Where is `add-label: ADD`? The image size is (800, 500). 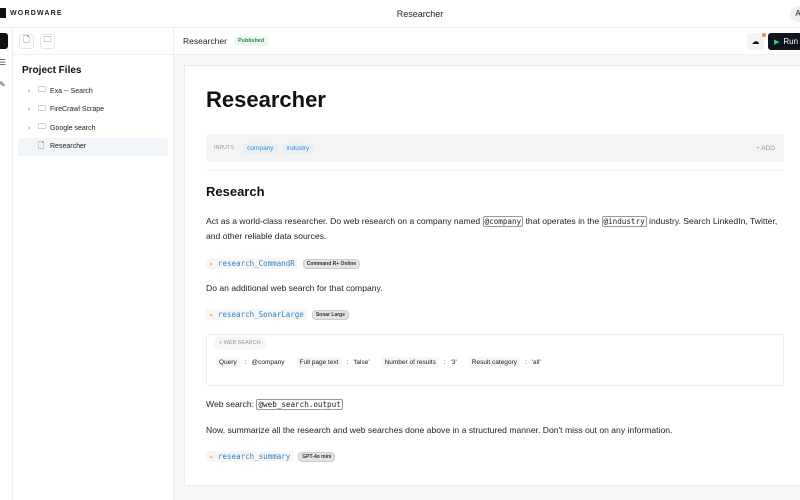 add-label: ADD is located at coordinates (768, 148).